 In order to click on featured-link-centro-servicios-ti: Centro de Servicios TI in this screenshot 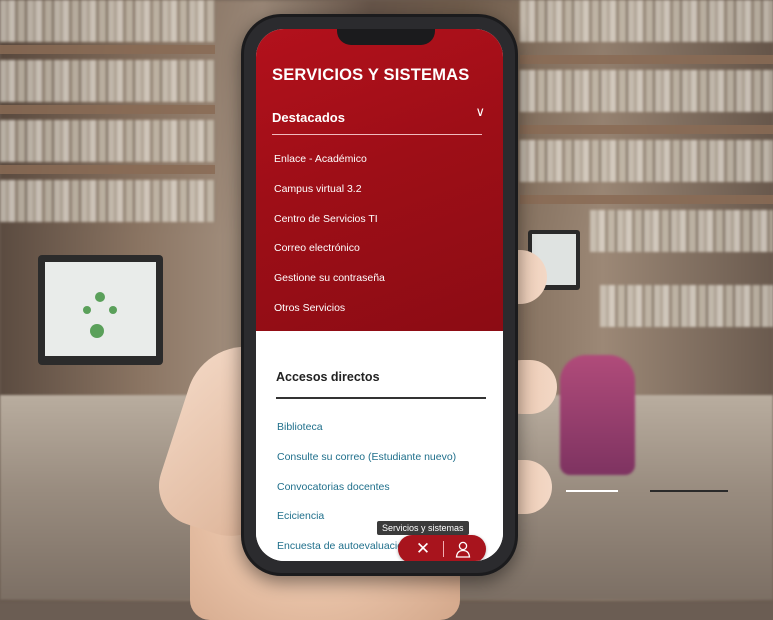, I will do `click(329, 226)`.